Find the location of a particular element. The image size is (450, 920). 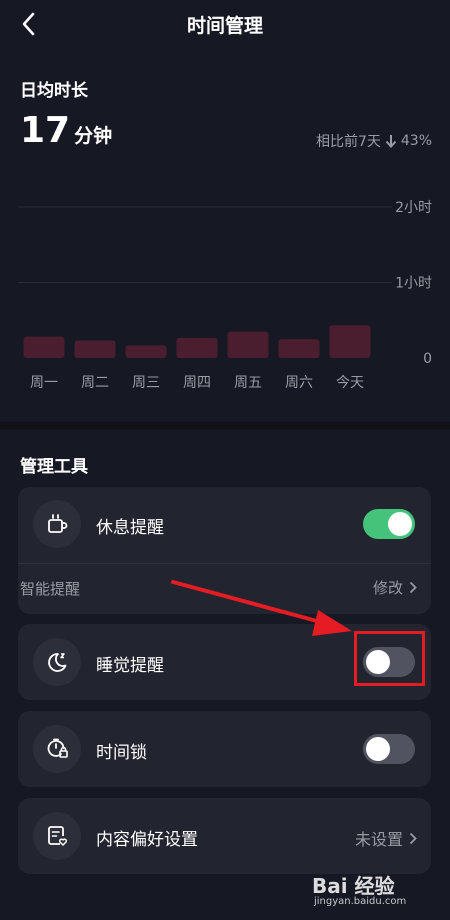

coffee-cup-icon is located at coordinates (58, 523).